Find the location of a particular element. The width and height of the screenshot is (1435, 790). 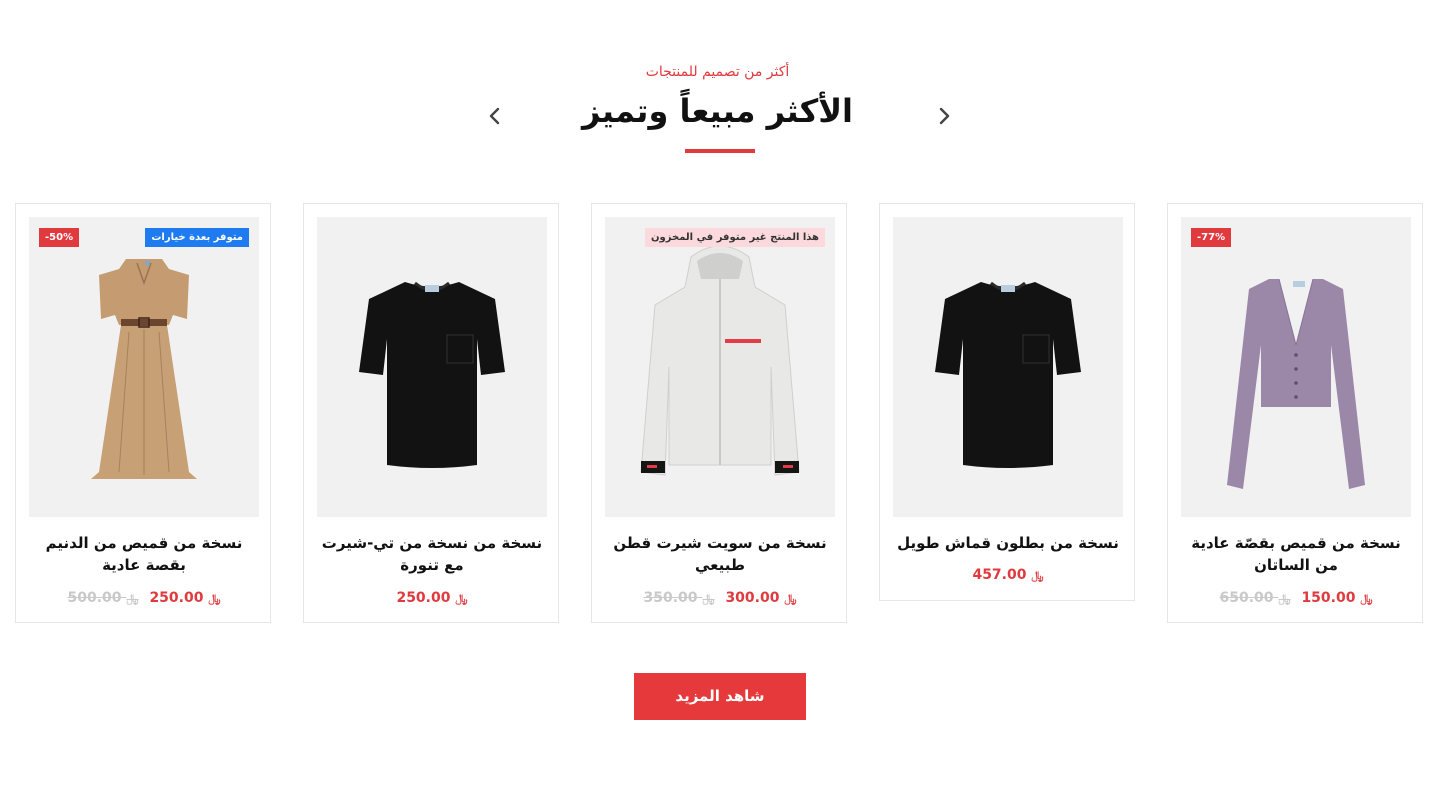

old-price: 650.00 is located at coordinates (1246, 598).